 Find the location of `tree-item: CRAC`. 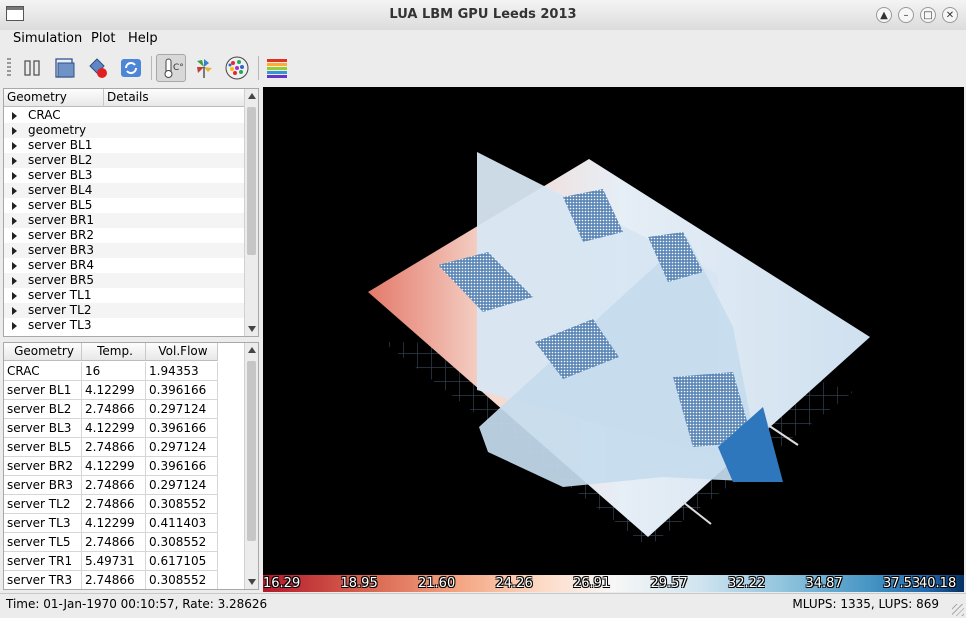

tree-item: CRAC is located at coordinates (124, 115).